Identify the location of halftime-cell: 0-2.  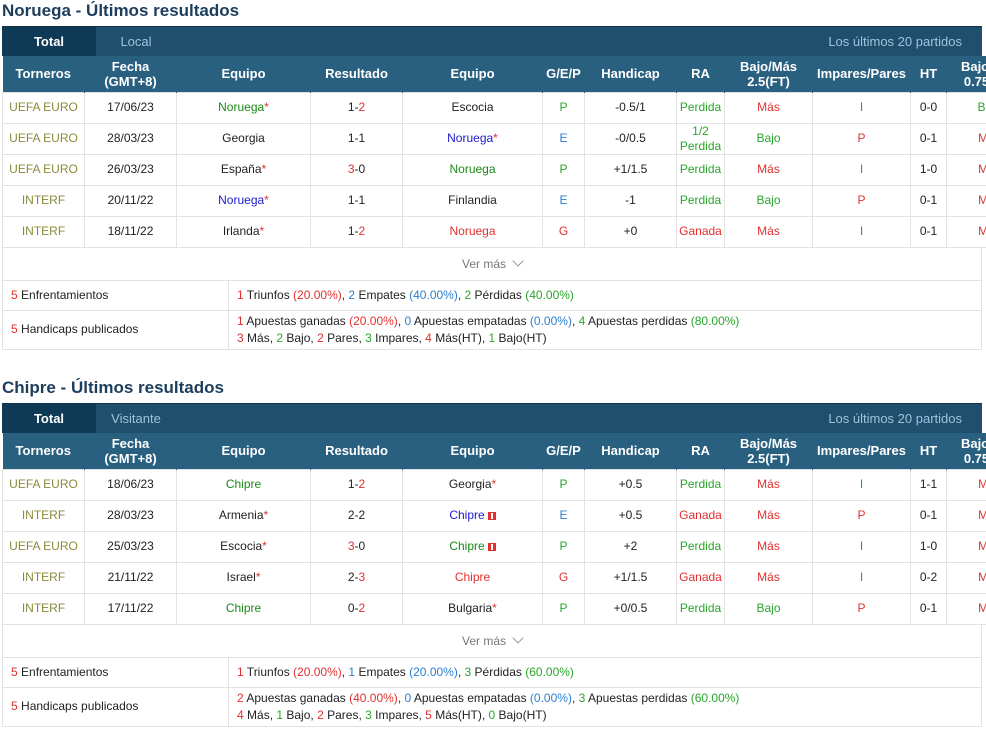
(928, 577).